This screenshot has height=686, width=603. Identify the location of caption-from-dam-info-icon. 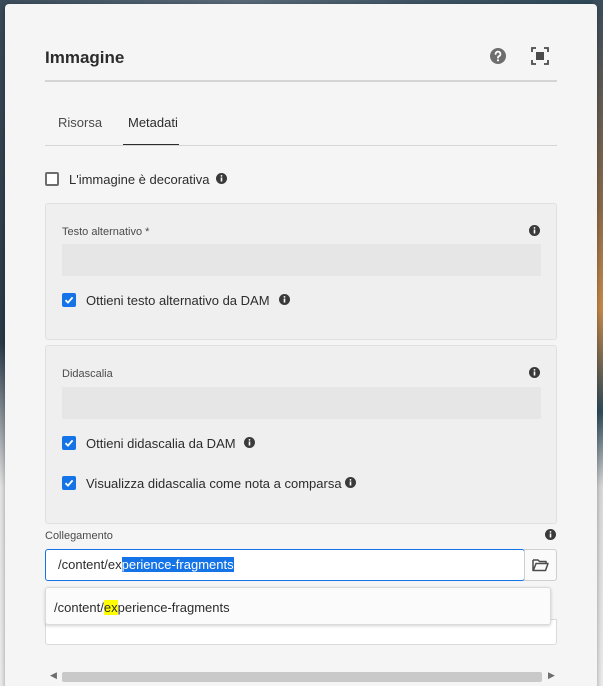
(249, 442).